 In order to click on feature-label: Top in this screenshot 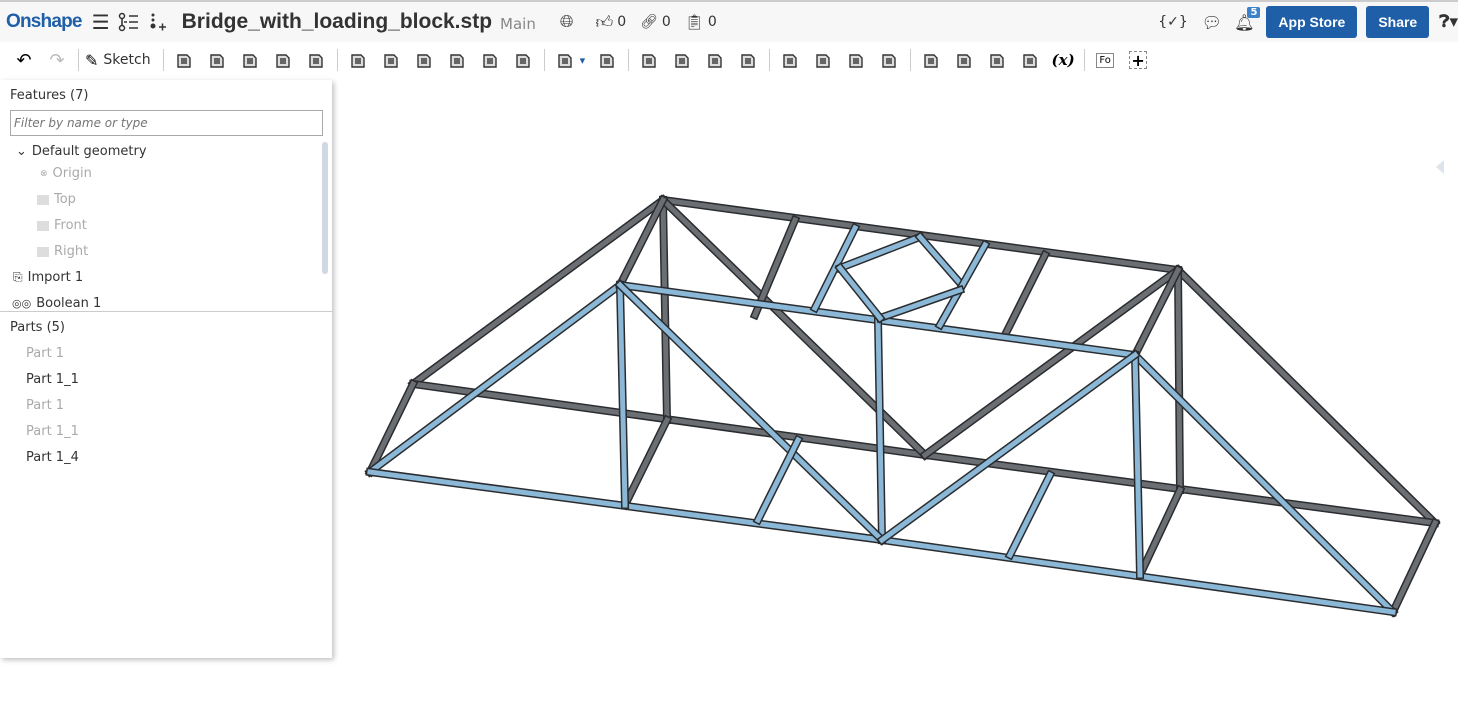, I will do `click(65, 199)`.